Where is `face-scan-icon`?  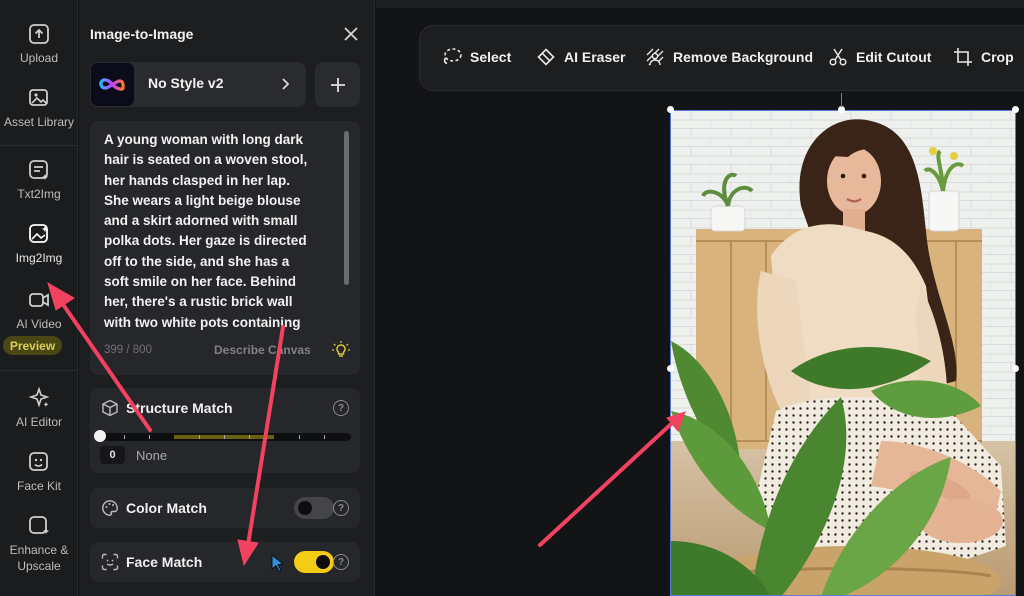
face-scan-icon is located at coordinates (110, 562).